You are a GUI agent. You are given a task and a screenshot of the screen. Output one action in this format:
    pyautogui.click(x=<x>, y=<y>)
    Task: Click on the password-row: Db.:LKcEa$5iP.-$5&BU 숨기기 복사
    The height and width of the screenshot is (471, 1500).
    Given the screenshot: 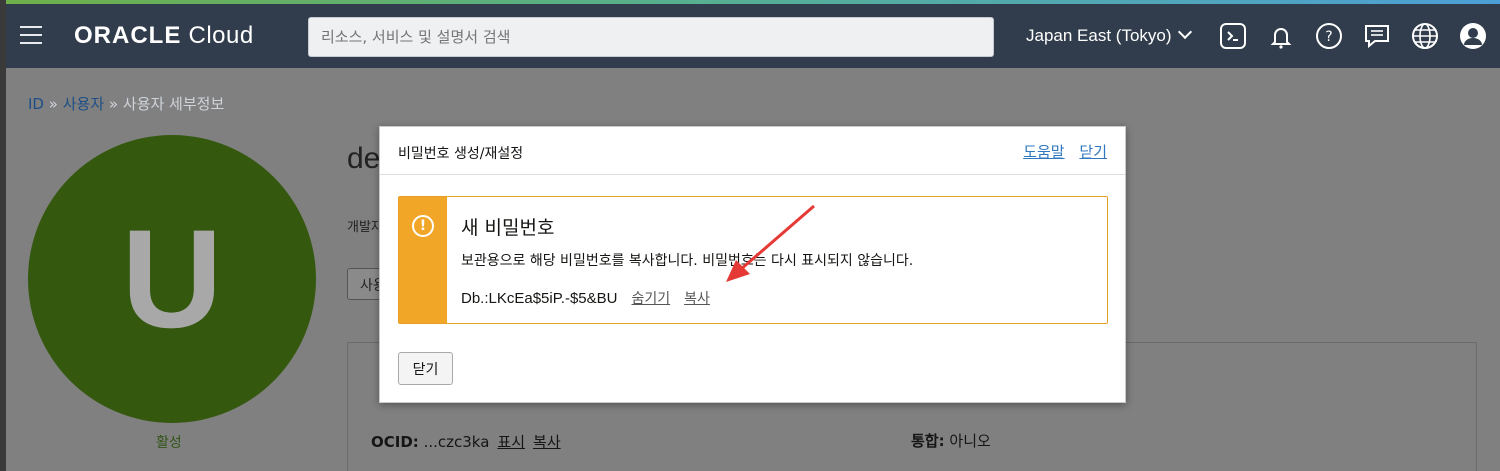 What is the action you would take?
    pyautogui.click(x=585, y=298)
    